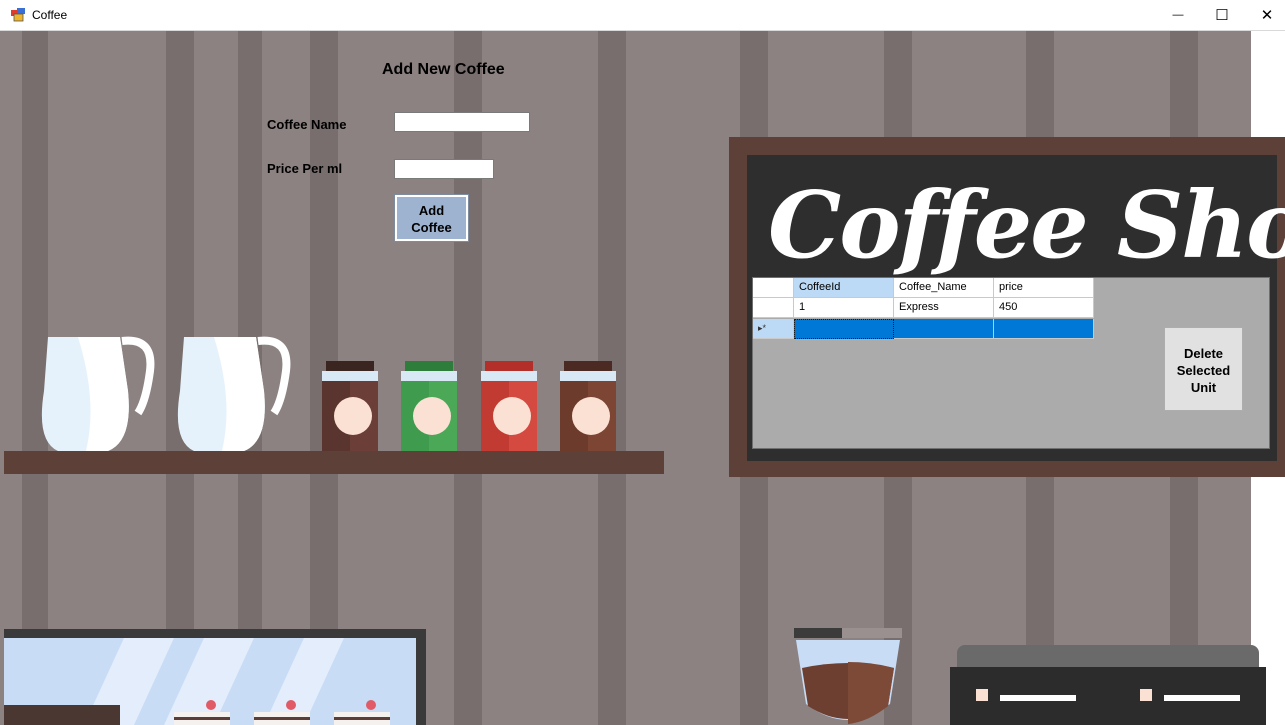 Image resolution: width=1285 pixels, height=725 pixels. Describe the element at coordinates (305, 168) in the screenshot. I see `price-per-ml-label: Price Per ml` at that location.